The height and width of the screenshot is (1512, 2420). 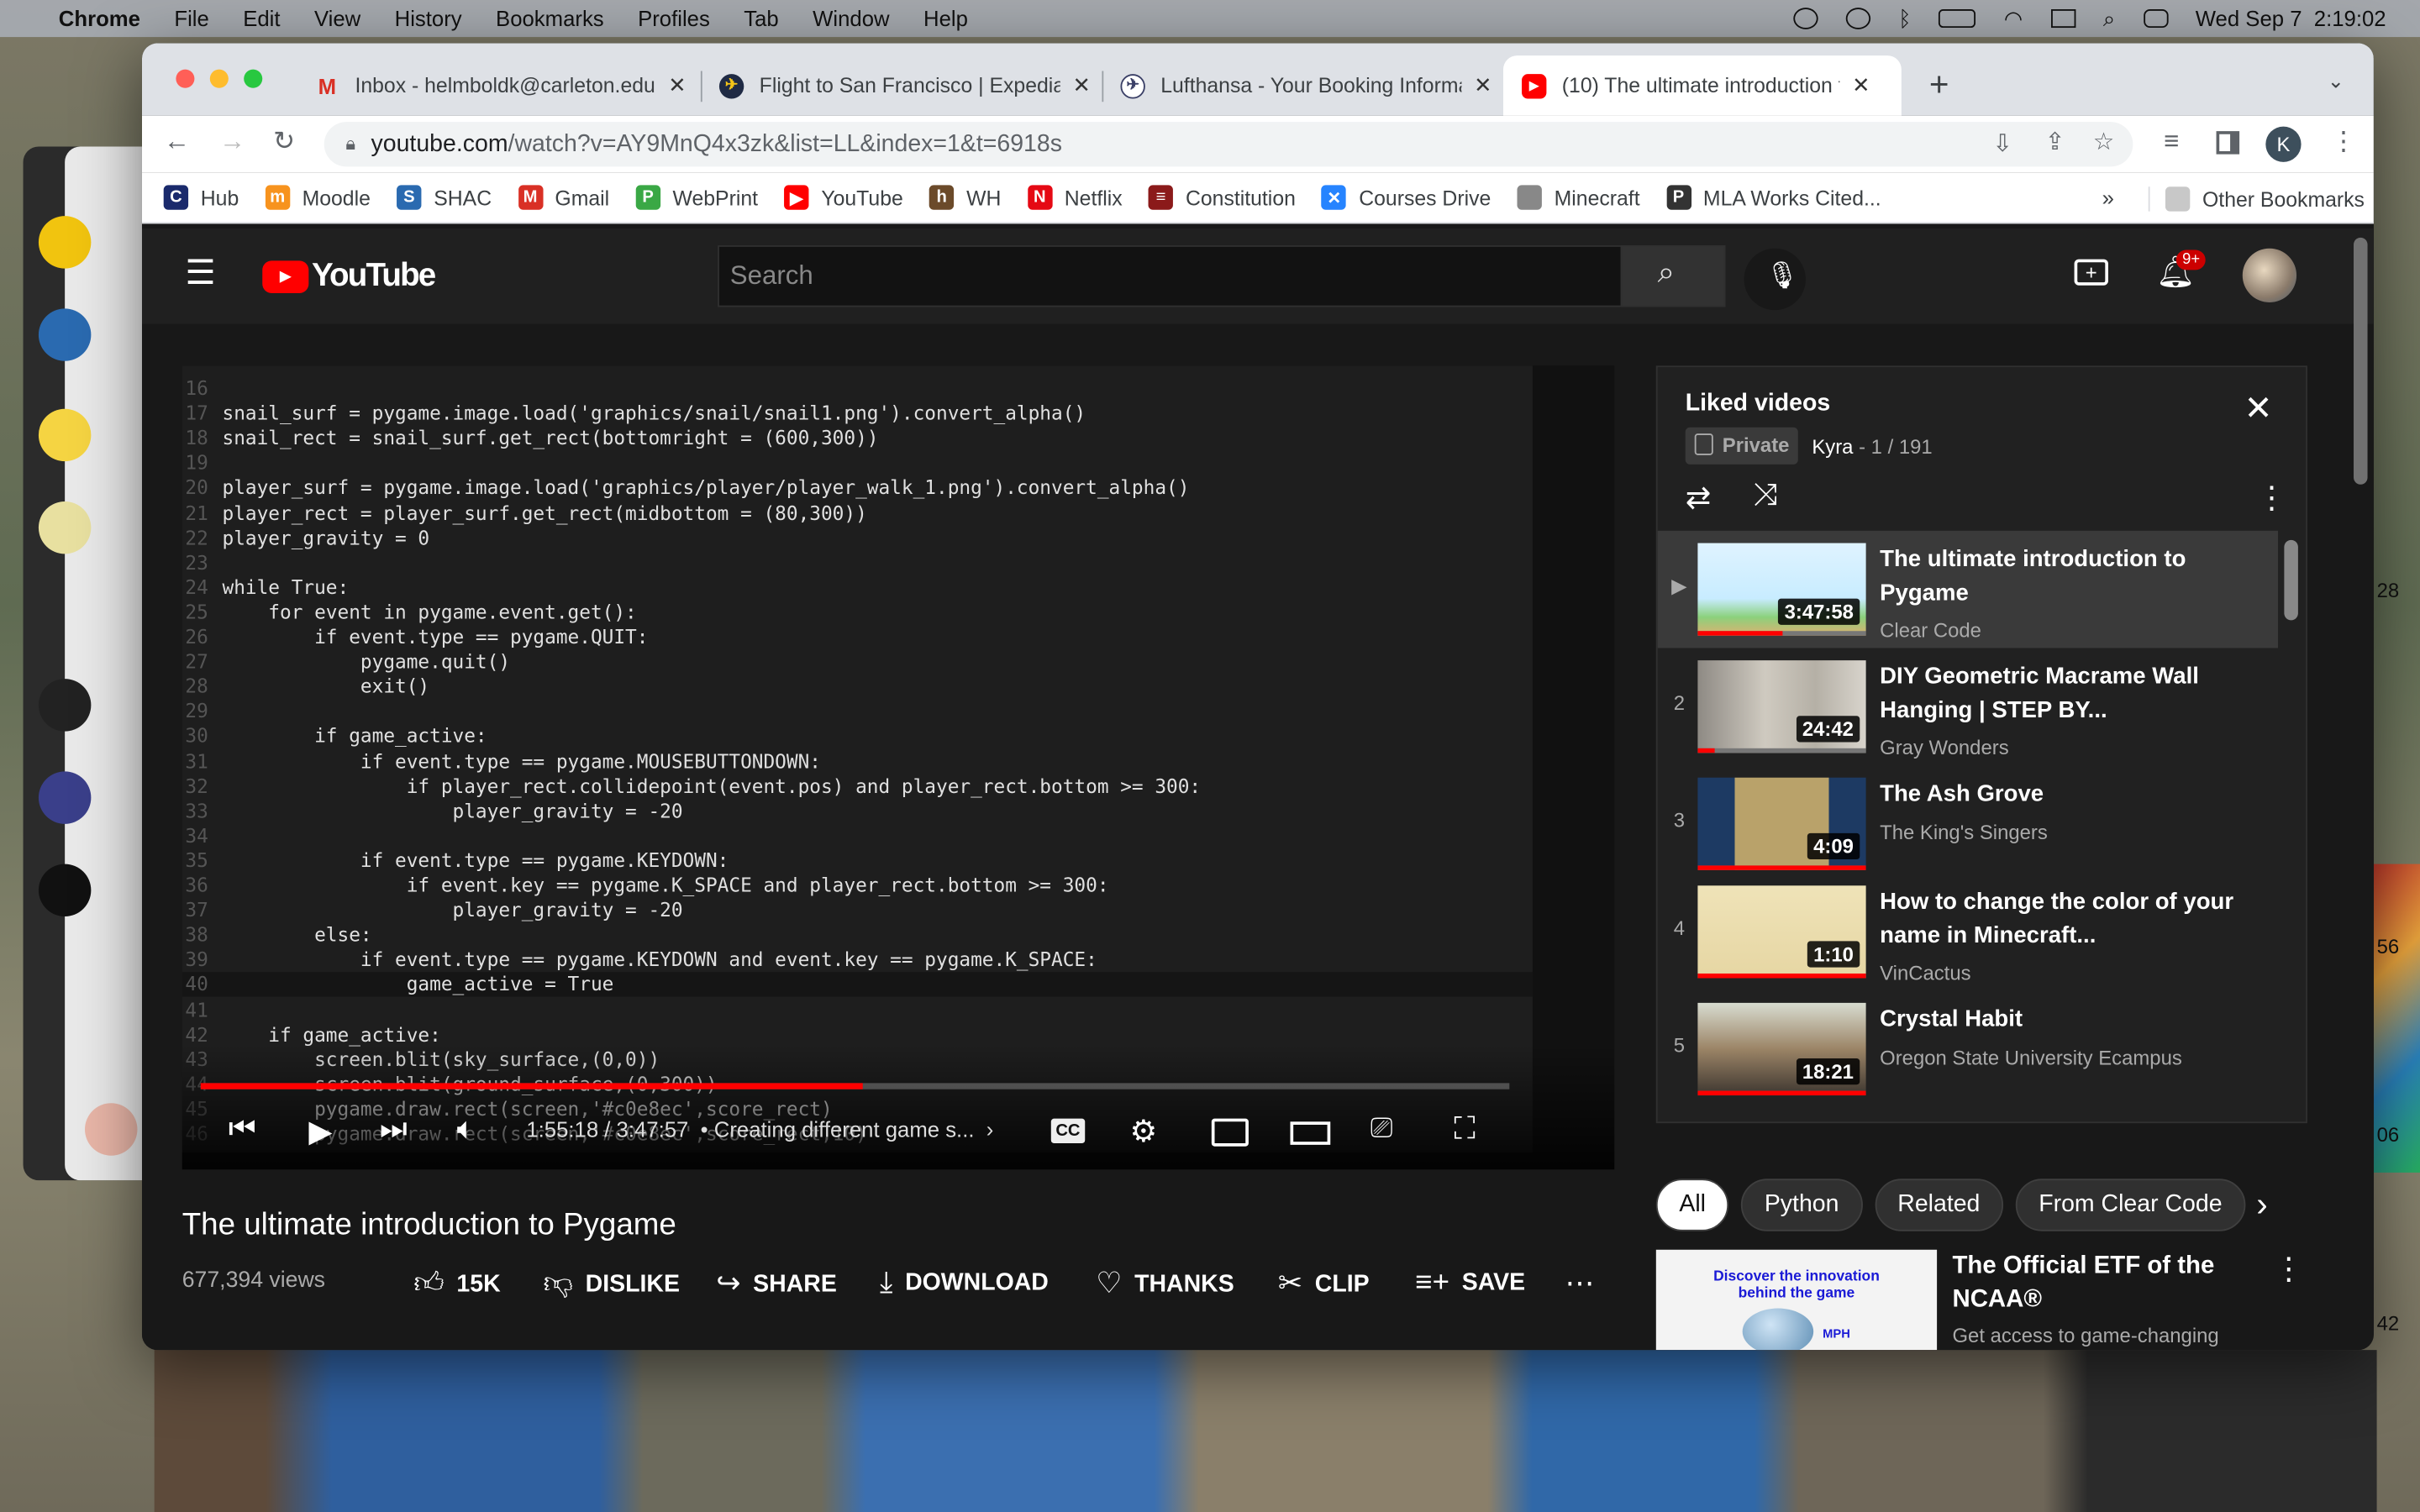 I want to click on menu-view: View, so click(x=337, y=18).